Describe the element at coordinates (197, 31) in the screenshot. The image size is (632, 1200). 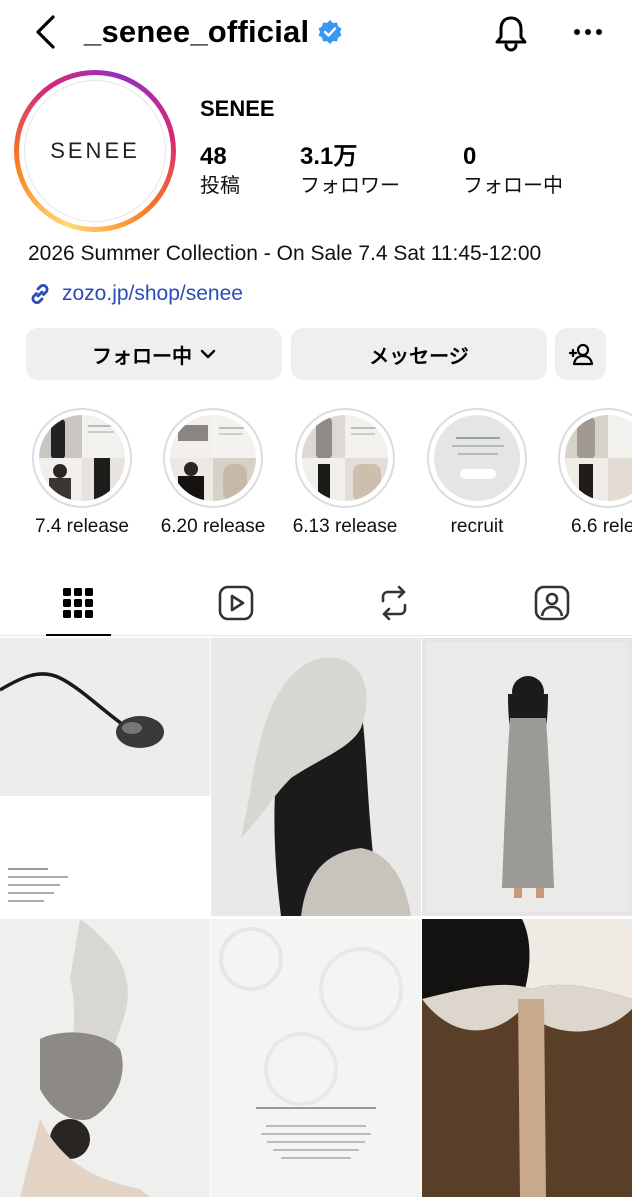
I see `username: _senee_official` at that location.